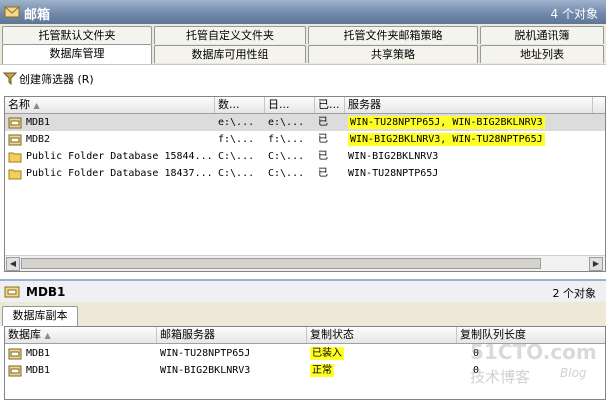  I want to click on column-copy-status: 复制状态, so click(382, 335).